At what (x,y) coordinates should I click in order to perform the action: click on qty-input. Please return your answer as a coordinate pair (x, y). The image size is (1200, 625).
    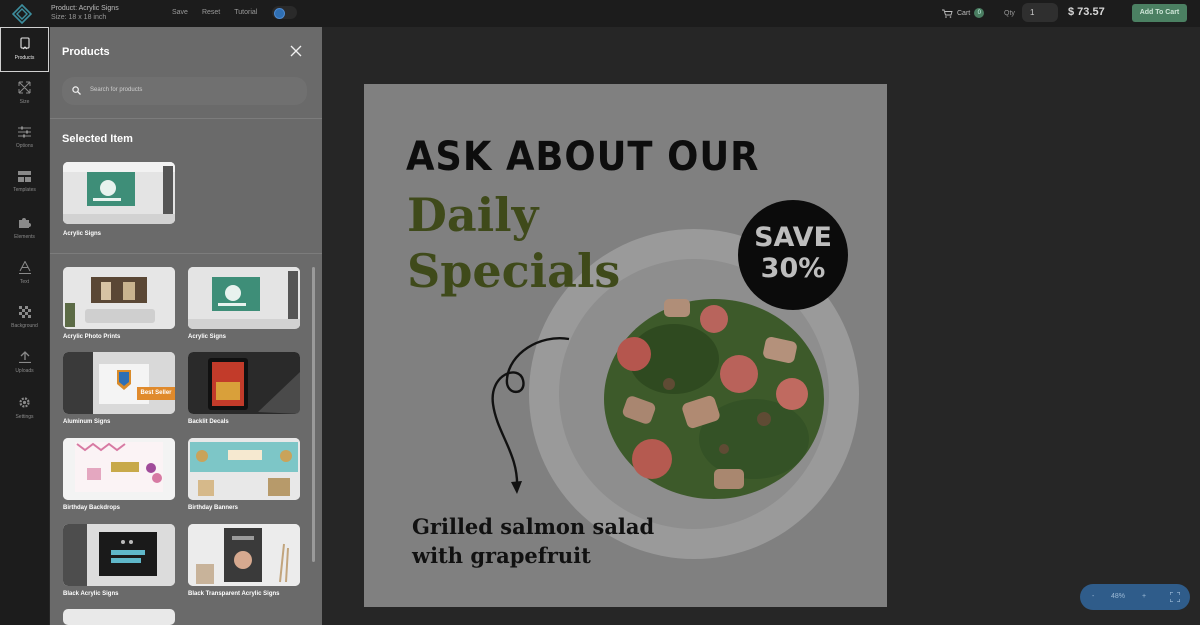
    Looking at the image, I should click on (1040, 12).